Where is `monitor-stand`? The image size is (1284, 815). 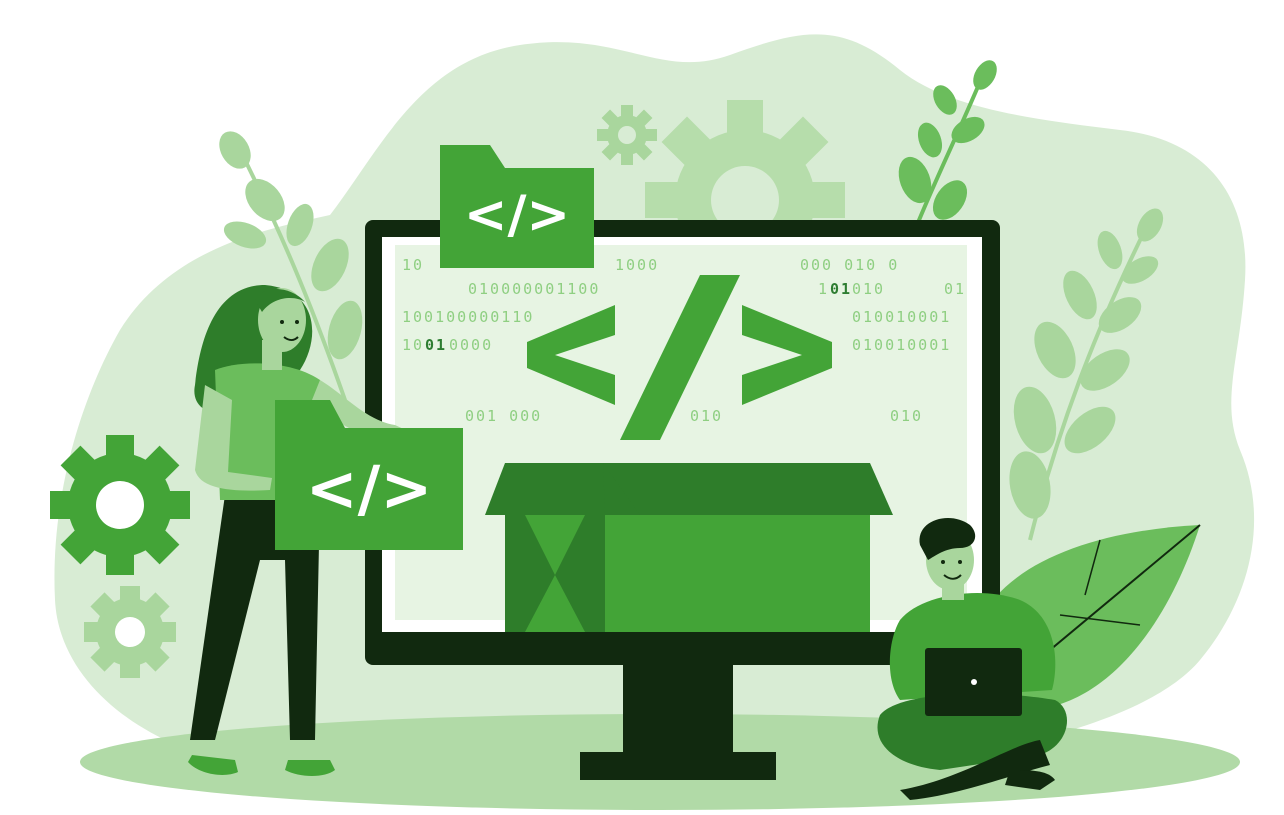
monitor-stand is located at coordinates (678, 710).